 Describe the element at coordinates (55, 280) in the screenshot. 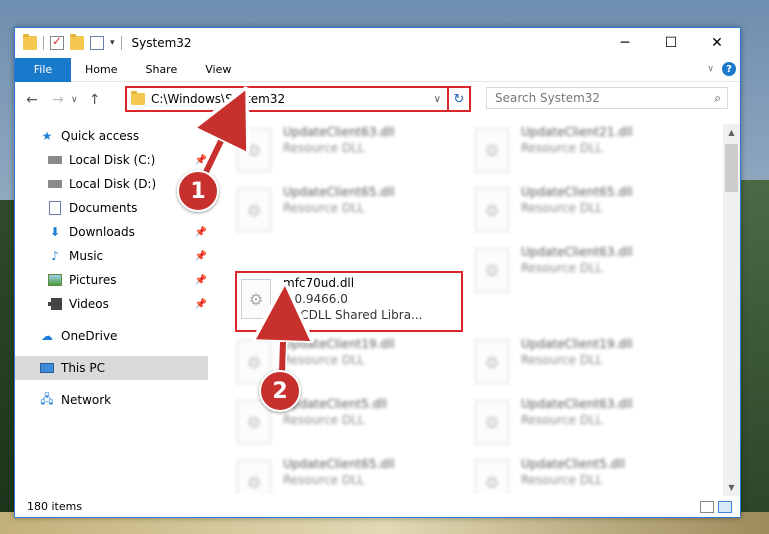

I see `pictures-icon` at that location.